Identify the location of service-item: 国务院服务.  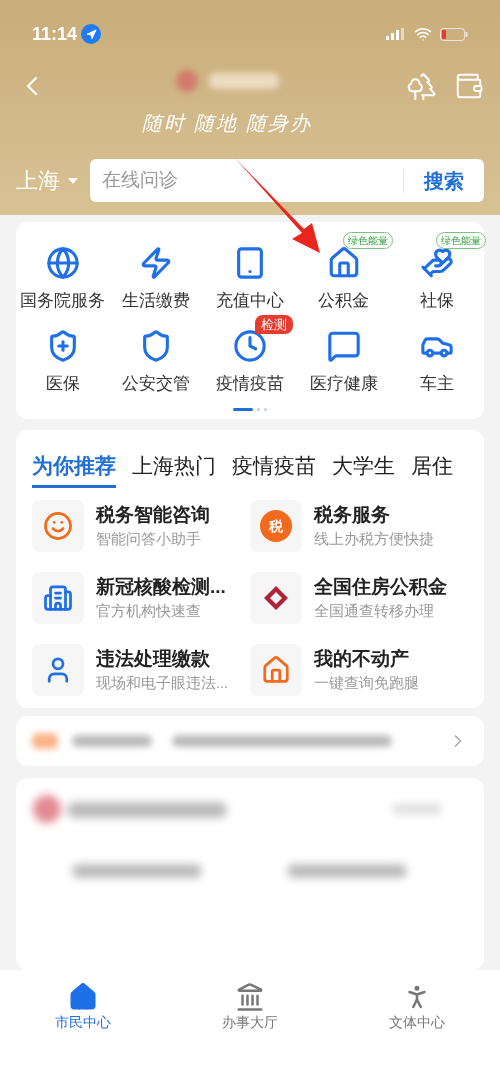
(63, 279).